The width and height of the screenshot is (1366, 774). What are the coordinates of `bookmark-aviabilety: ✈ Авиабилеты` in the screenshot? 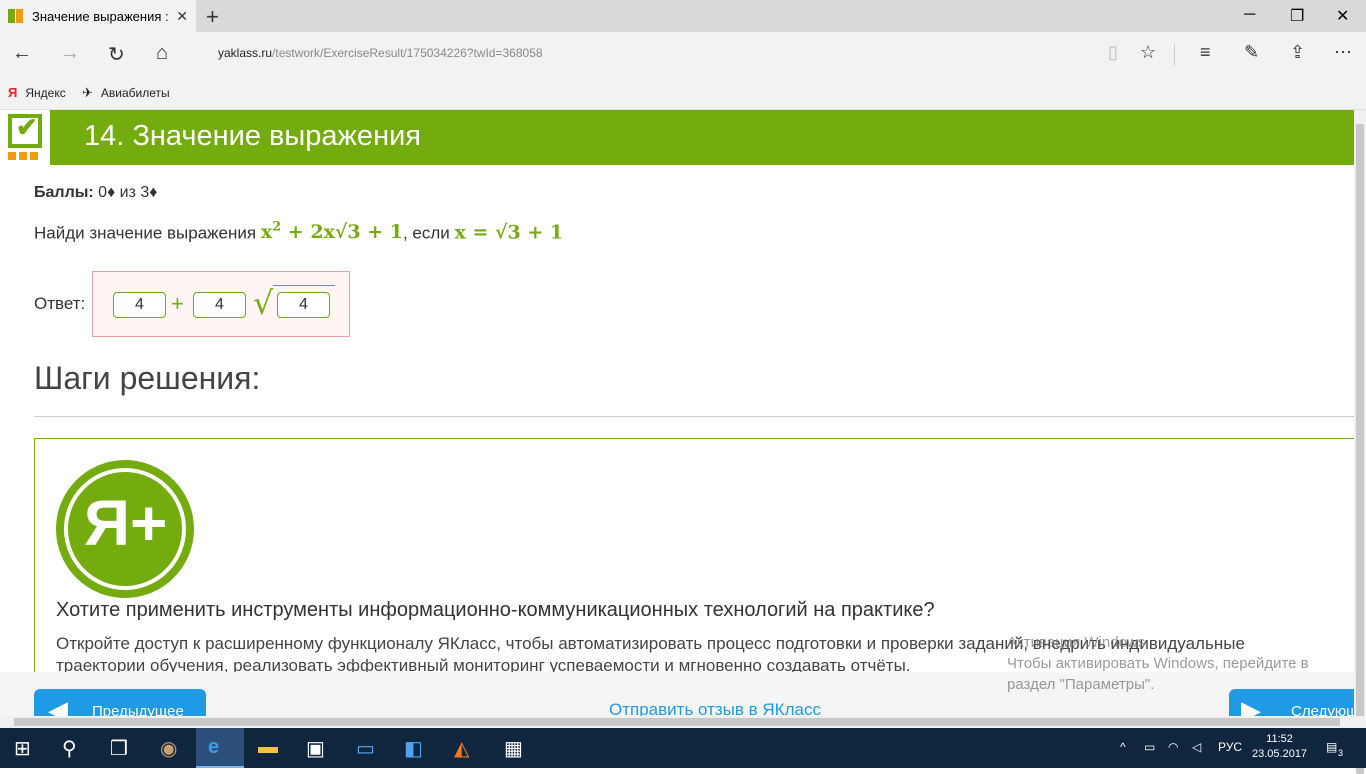 It's located at (126, 93).